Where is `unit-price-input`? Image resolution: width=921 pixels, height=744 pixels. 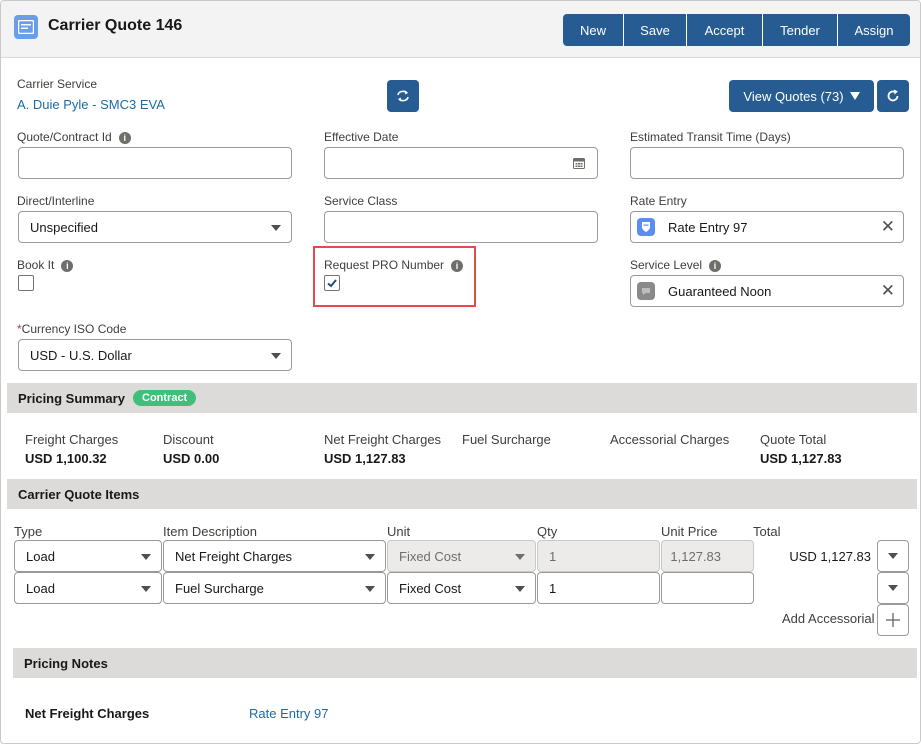 unit-price-input is located at coordinates (707, 588).